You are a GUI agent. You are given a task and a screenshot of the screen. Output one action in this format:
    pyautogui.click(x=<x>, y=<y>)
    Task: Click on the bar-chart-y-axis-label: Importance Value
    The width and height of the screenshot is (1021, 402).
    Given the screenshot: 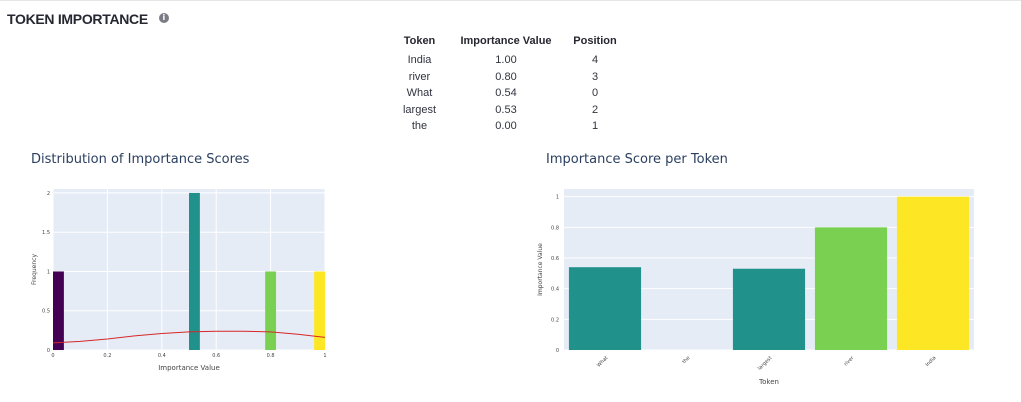 What is the action you would take?
    pyautogui.click(x=540, y=269)
    